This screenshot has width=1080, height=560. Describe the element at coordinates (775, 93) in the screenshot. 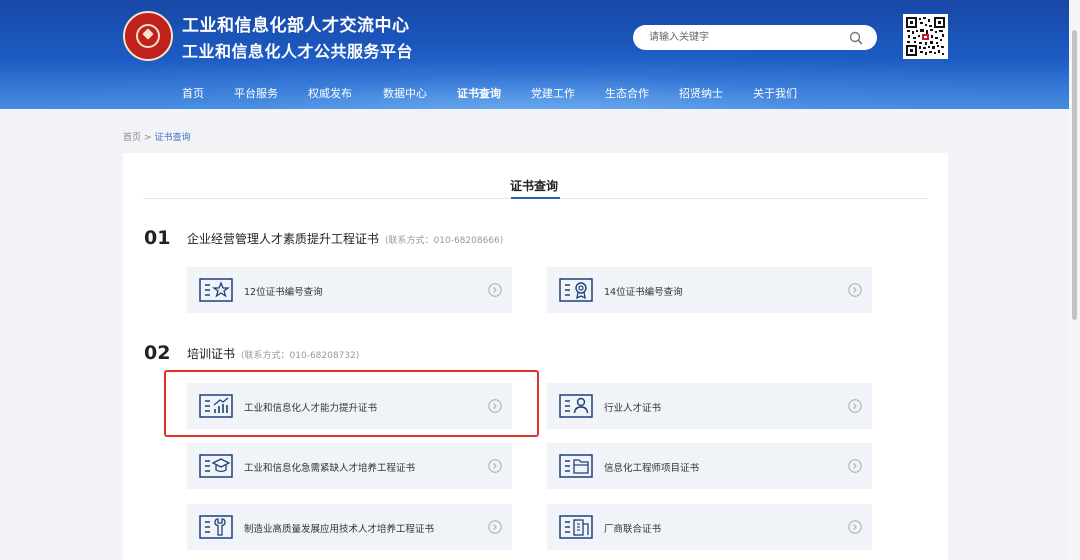

I see `nav-about-us: 关于我们` at that location.